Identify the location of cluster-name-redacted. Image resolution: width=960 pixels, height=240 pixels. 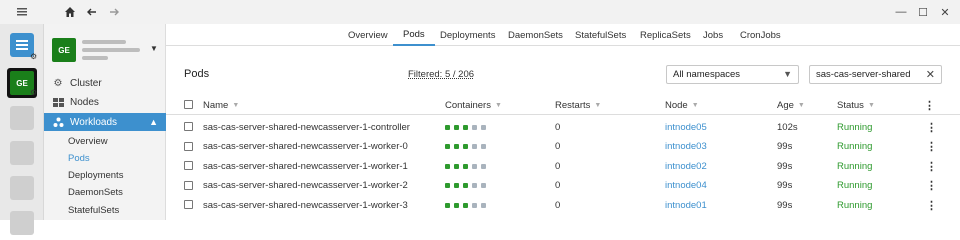
(111, 50).